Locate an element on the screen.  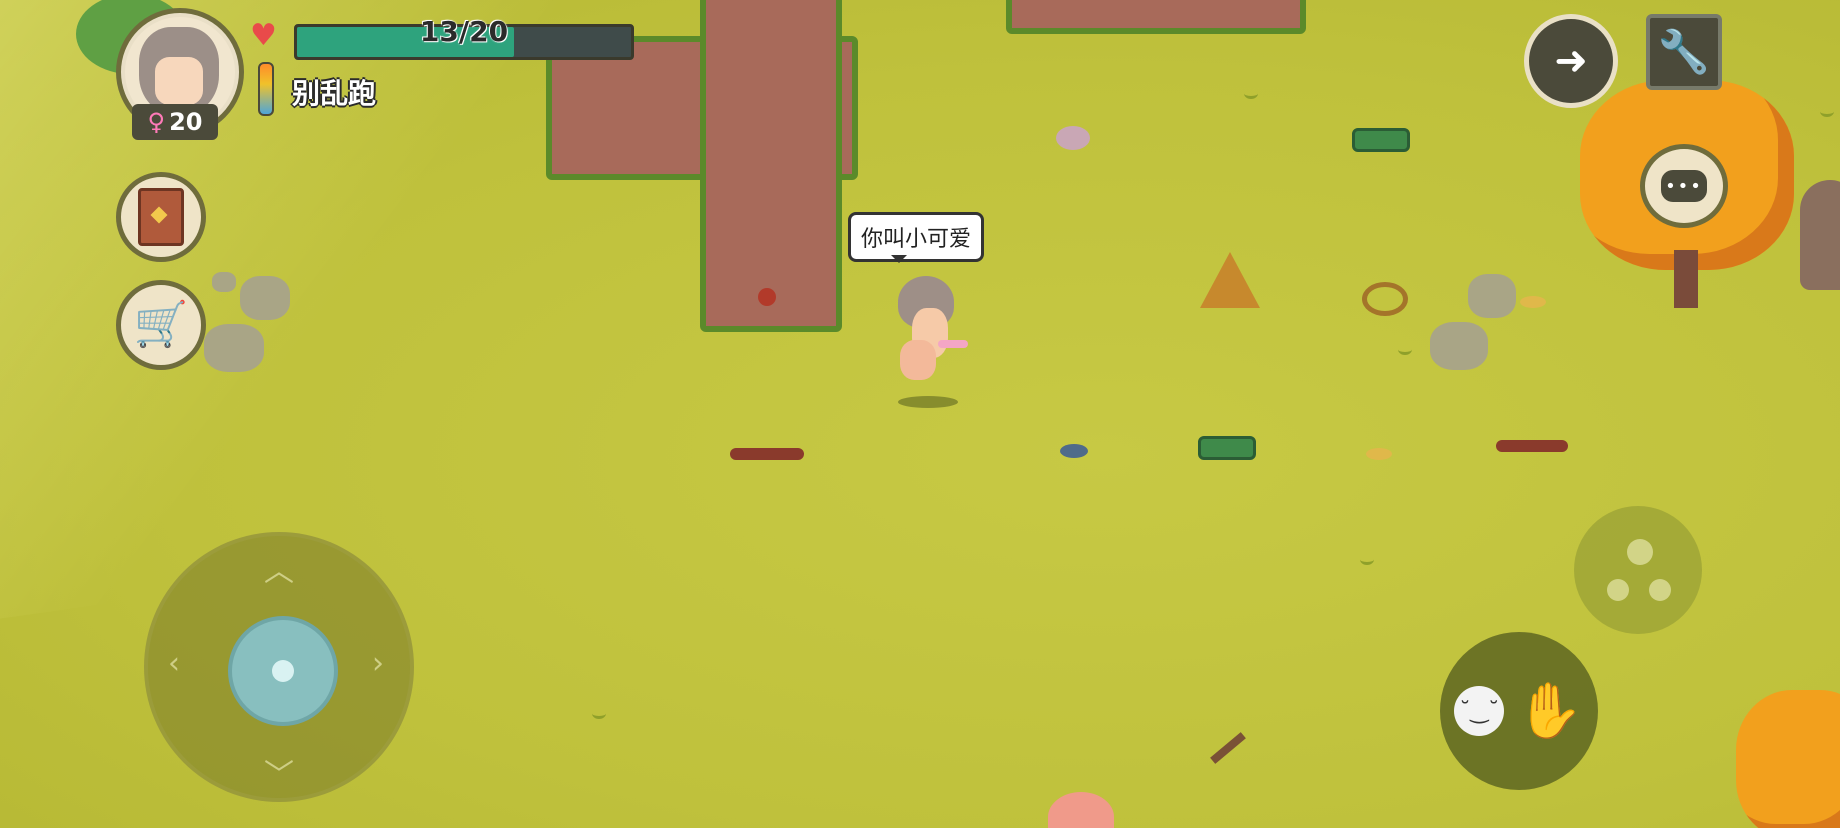
skill-icon is located at coordinates (1638, 570).